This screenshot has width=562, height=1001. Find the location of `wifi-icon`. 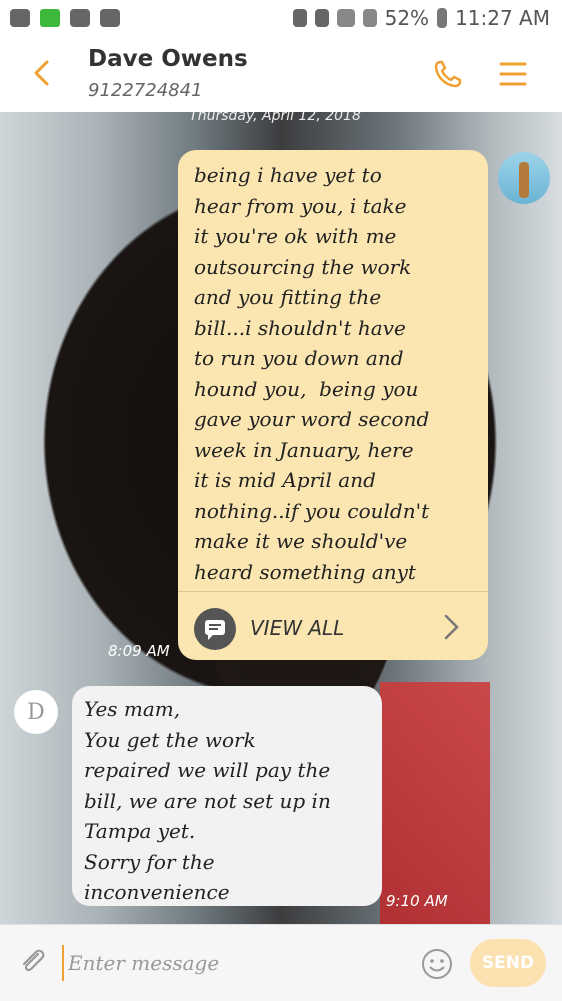

wifi-icon is located at coordinates (345, 18).